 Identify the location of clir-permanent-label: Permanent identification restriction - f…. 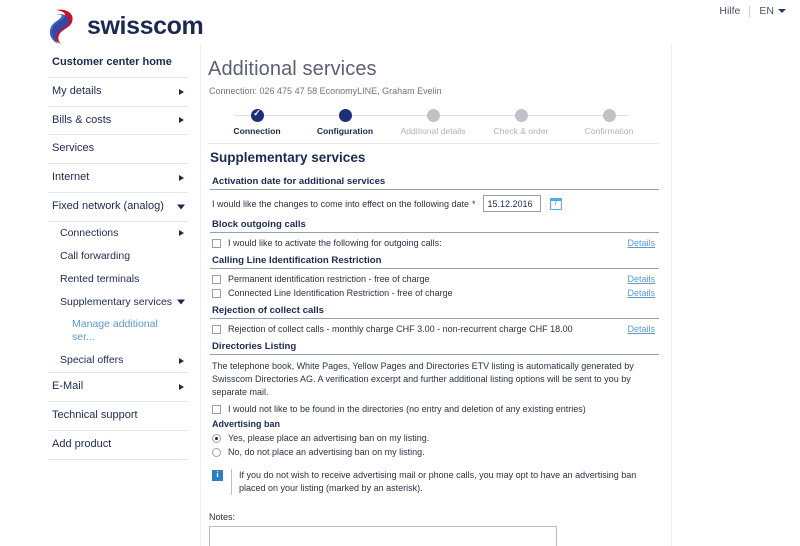
(329, 279).